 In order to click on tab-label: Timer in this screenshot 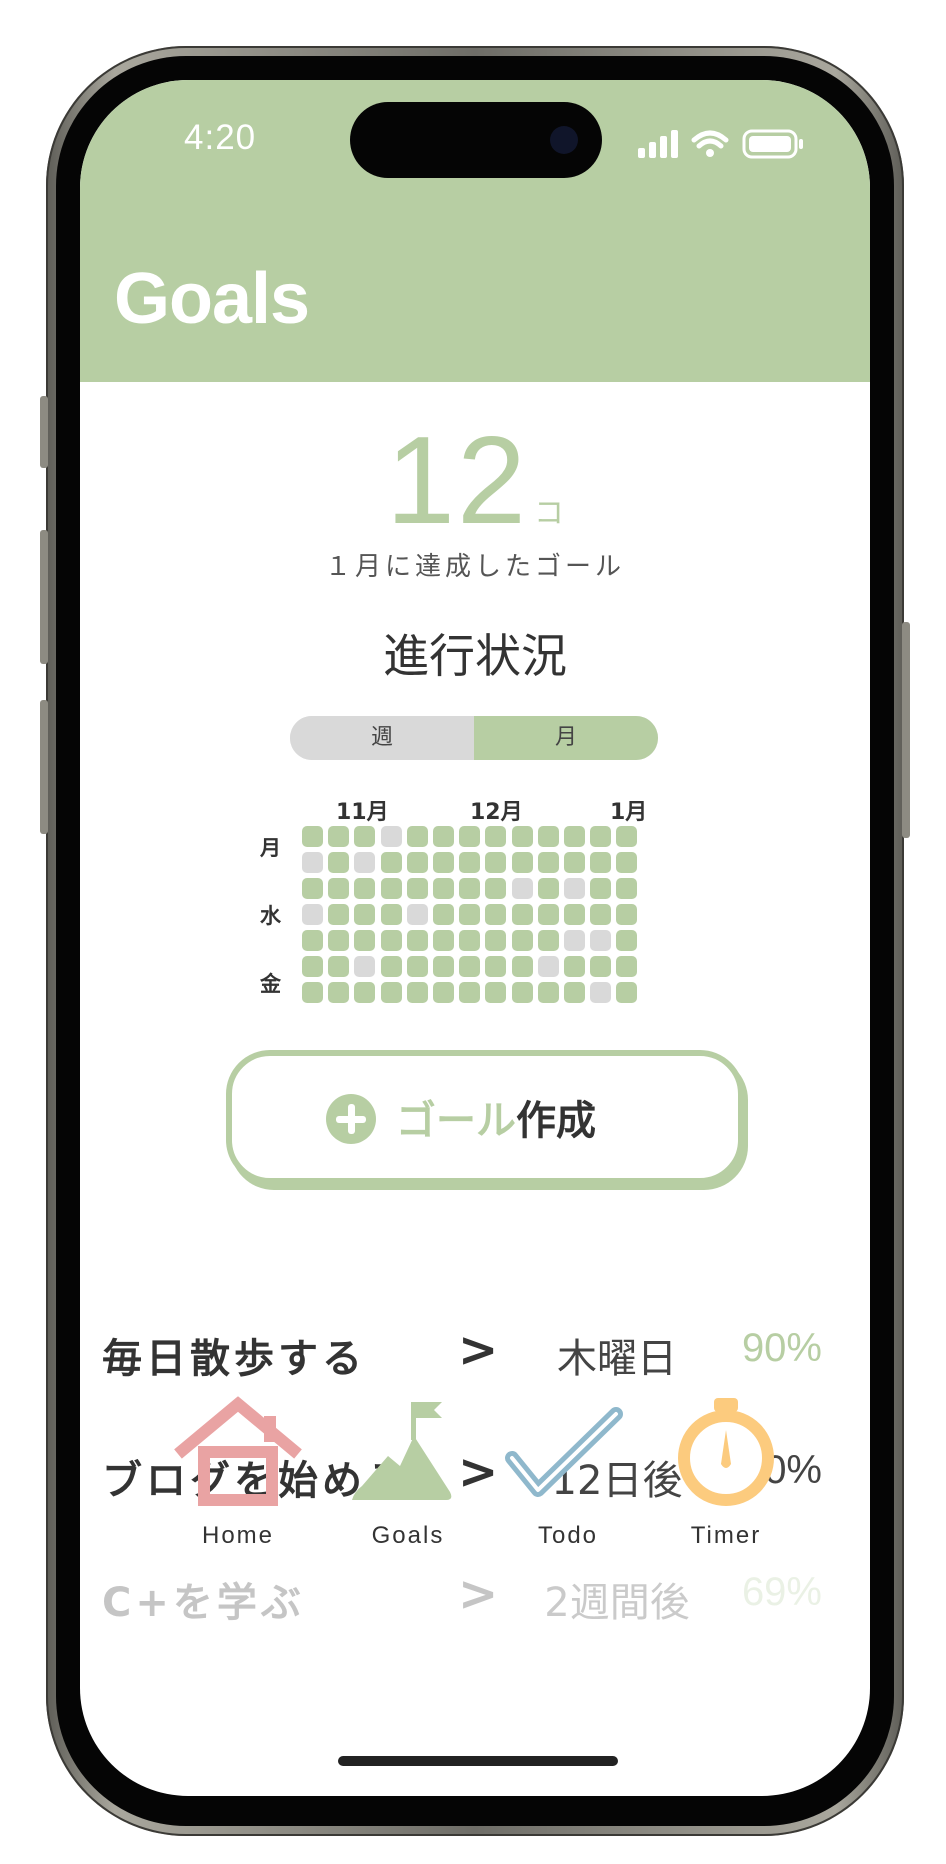, I will do `click(726, 1535)`.